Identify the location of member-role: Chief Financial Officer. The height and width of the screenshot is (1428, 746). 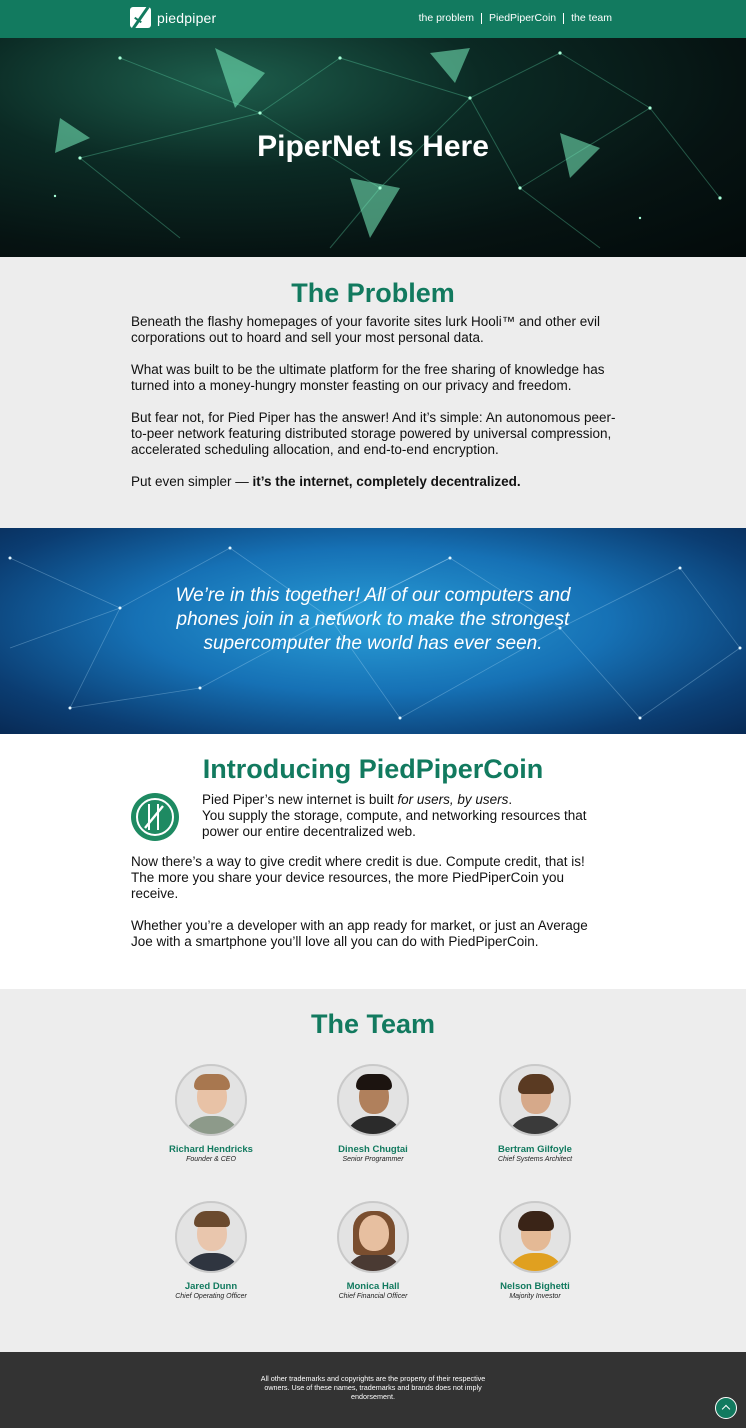
(373, 1296).